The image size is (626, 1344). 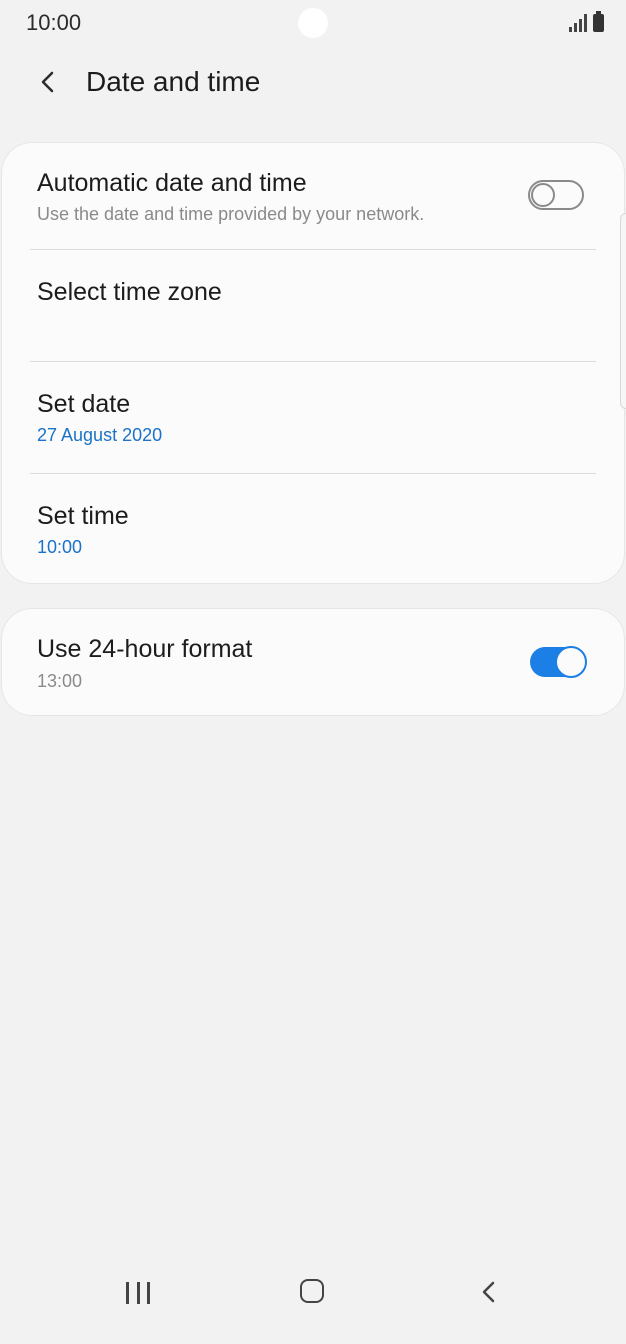 What do you see at coordinates (100, 435) in the screenshot?
I see `set-date-value: 27 August 2020` at bounding box center [100, 435].